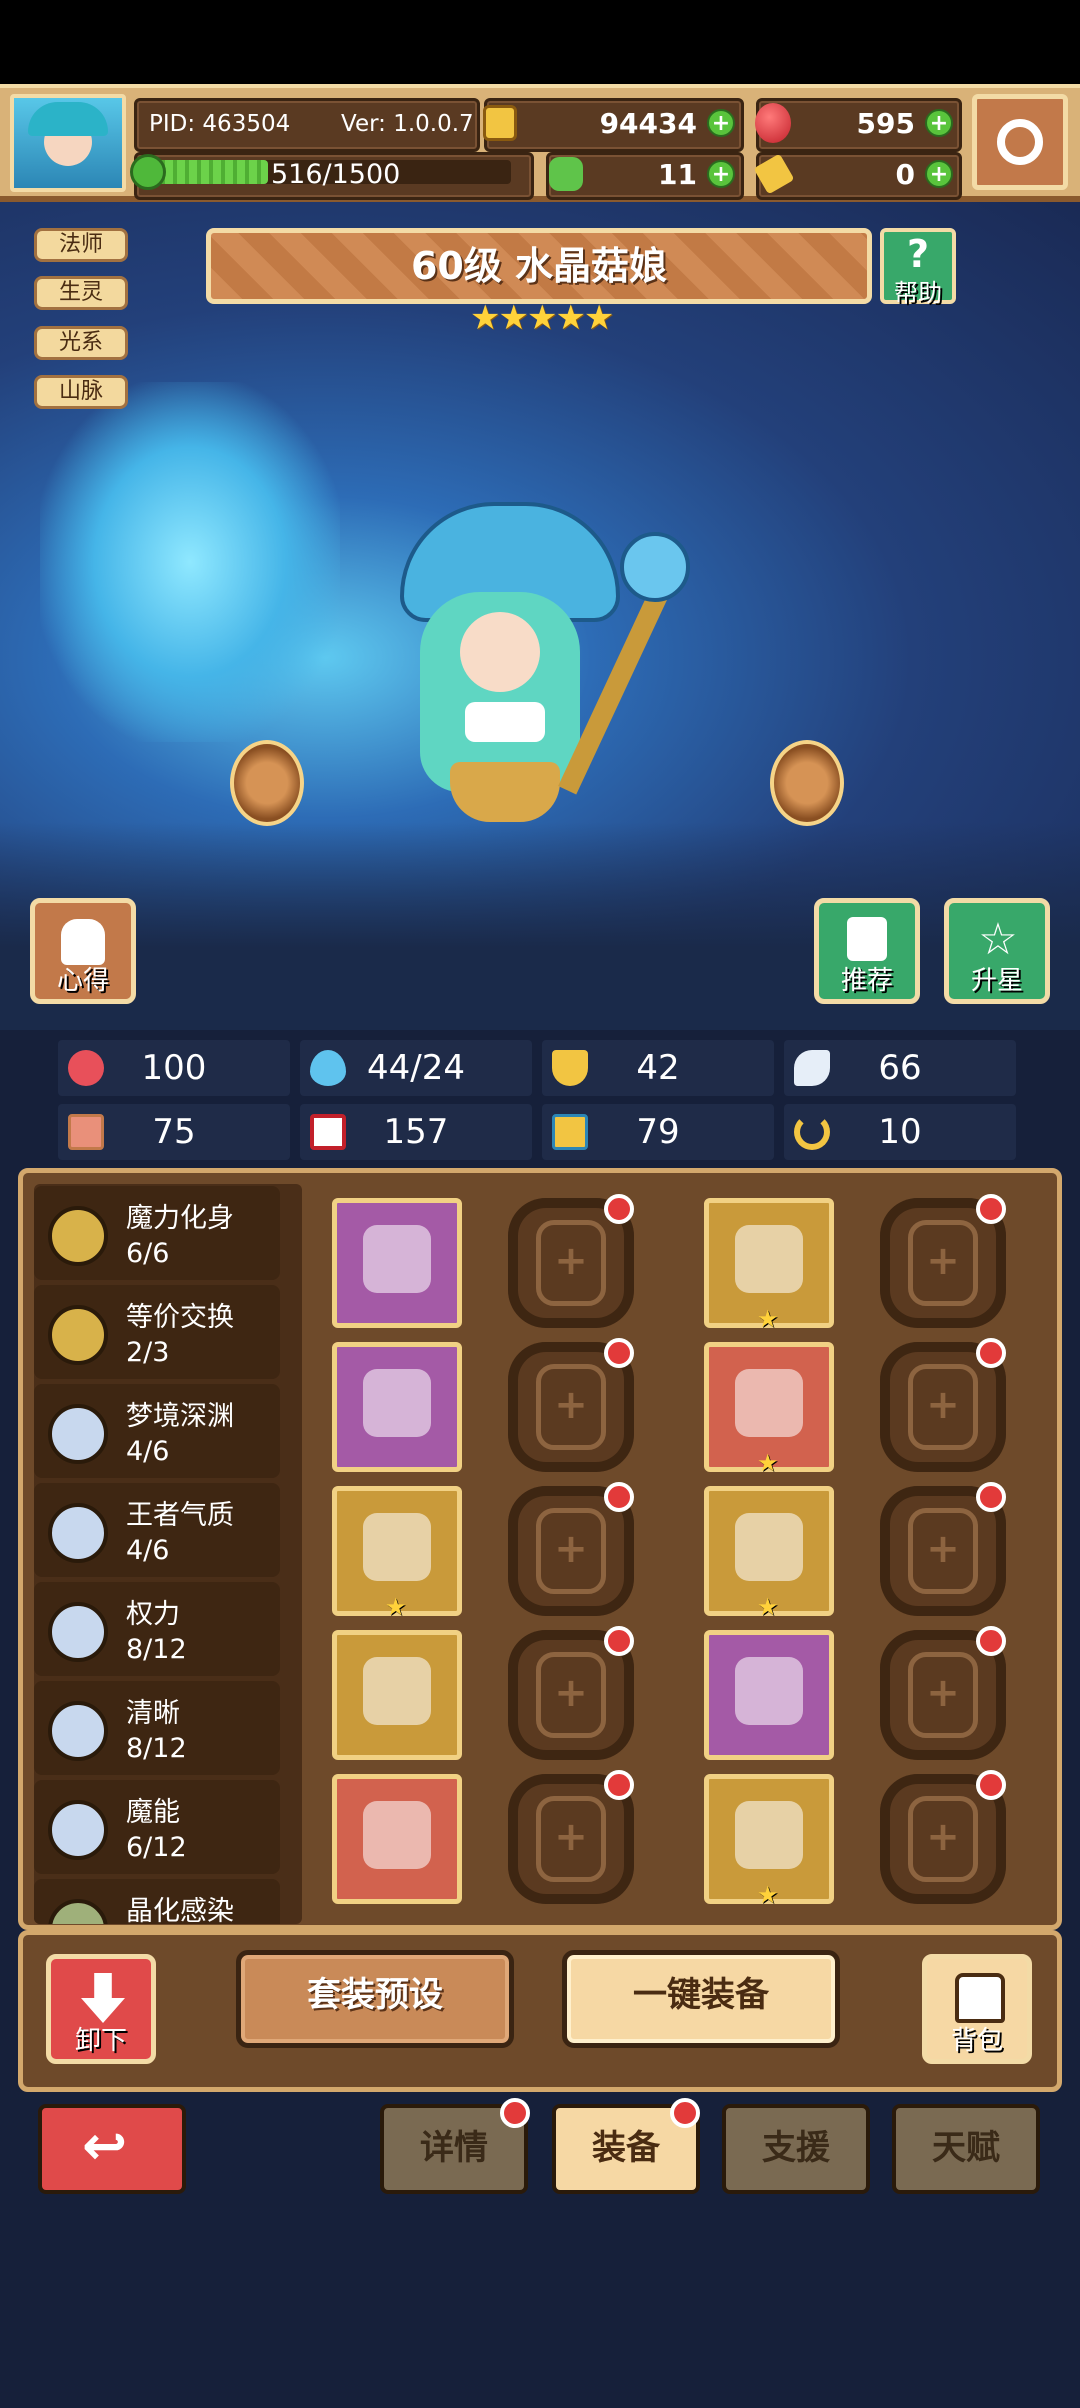 This screenshot has width=1080, height=2408. I want to click on class-tag: 法师, so click(81, 245).